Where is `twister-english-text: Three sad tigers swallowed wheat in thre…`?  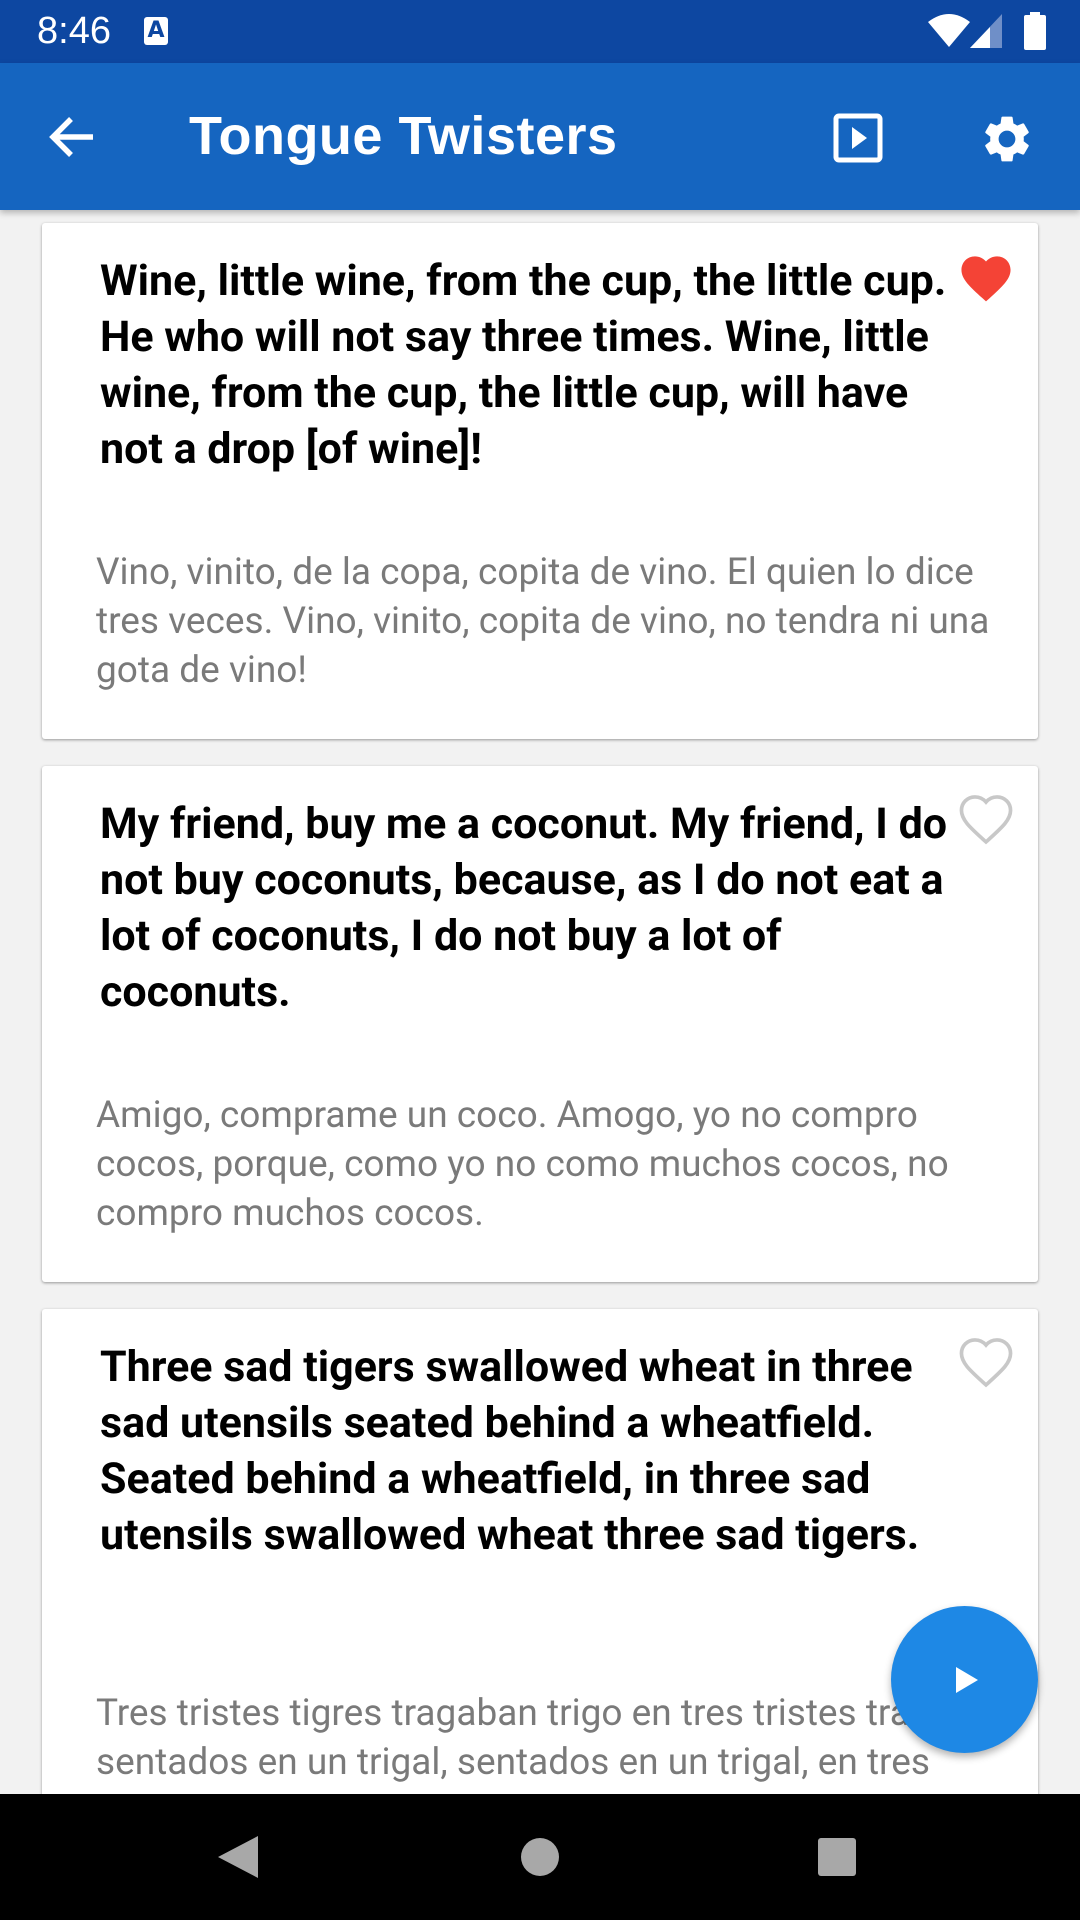 twister-english-text: Three sad tigers swallowed wheat in thre… is located at coordinates (510, 1451).